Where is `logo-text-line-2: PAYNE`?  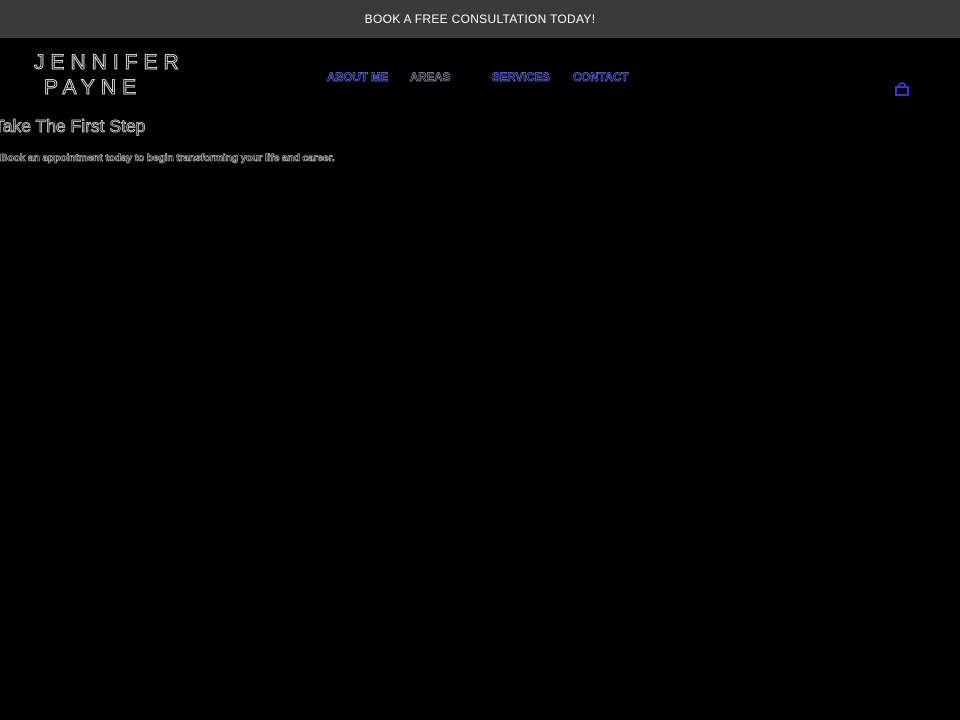
logo-text-line-2: PAYNE is located at coordinates (93, 88).